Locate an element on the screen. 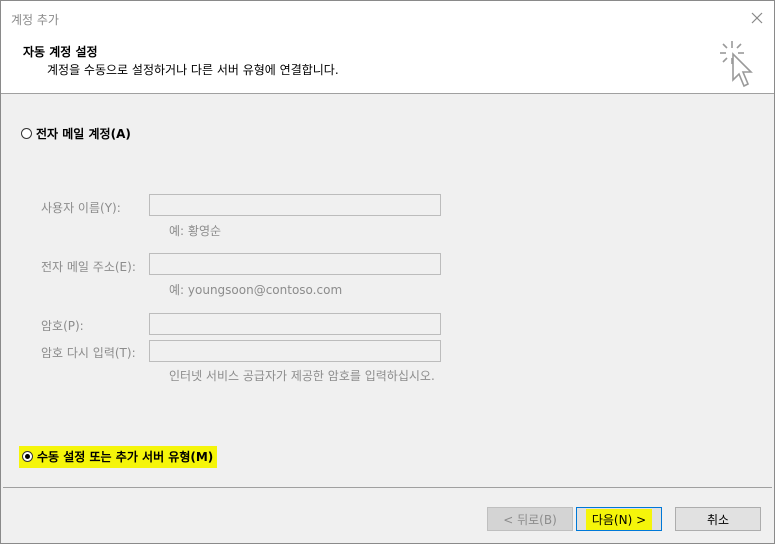 The image size is (777, 546). password-label: 암호(P): is located at coordinates (62, 326).